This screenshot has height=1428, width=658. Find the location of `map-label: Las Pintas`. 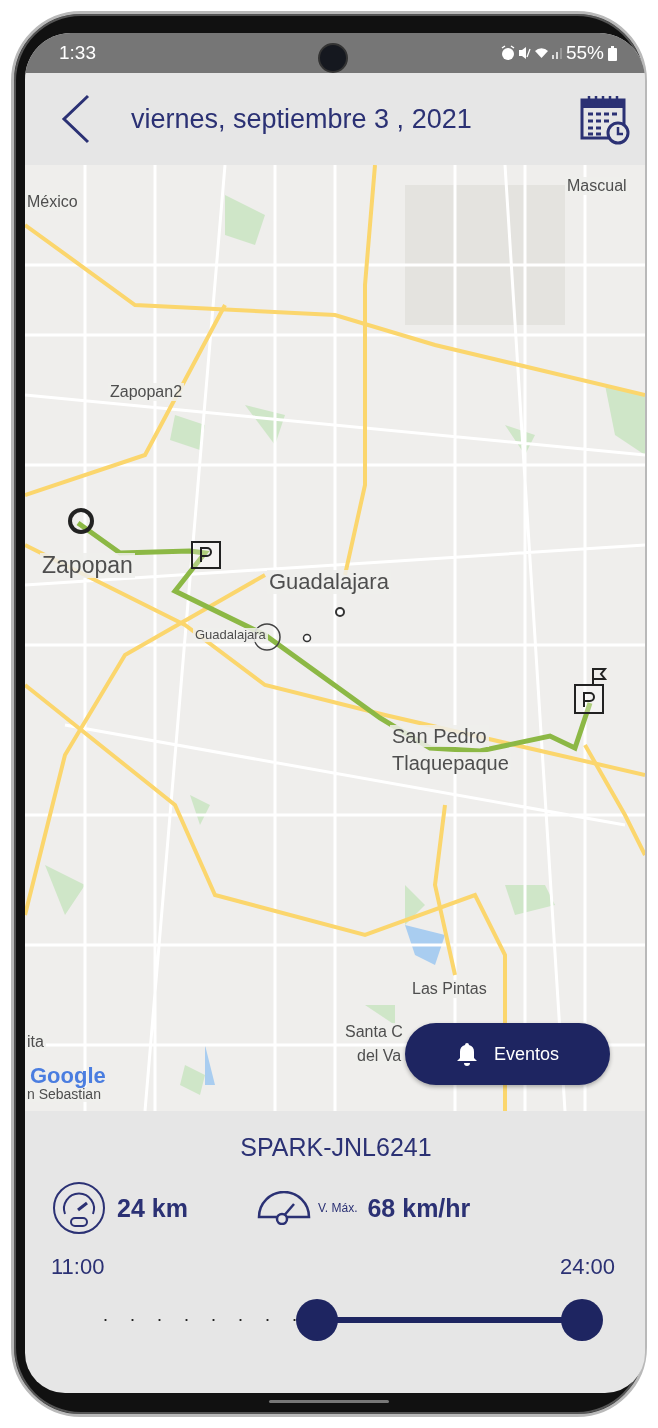

map-label: Las Pintas is located at coordinates (449, 989).